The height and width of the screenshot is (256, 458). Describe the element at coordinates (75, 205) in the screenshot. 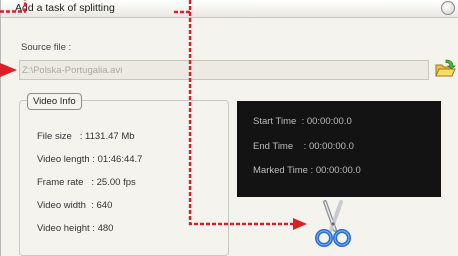

I see `video-width-text: Video width : 640` at that location.